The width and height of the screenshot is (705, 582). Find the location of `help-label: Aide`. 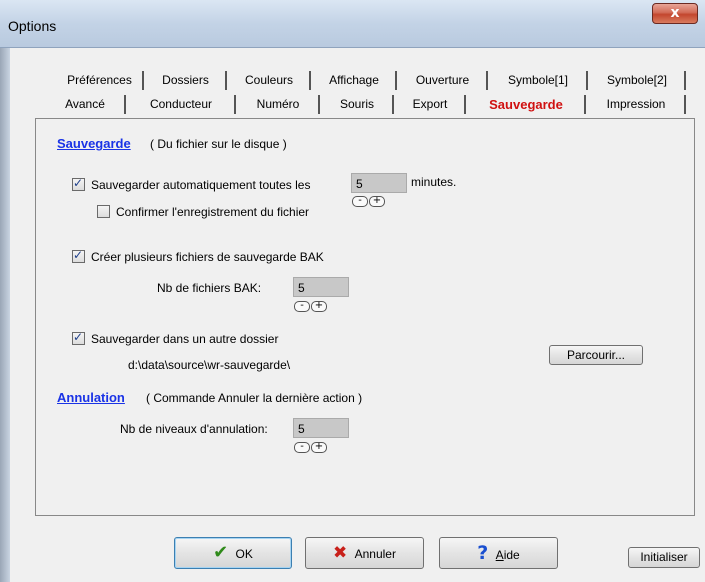

help-label: Aide is located at coordinates (507, 555).